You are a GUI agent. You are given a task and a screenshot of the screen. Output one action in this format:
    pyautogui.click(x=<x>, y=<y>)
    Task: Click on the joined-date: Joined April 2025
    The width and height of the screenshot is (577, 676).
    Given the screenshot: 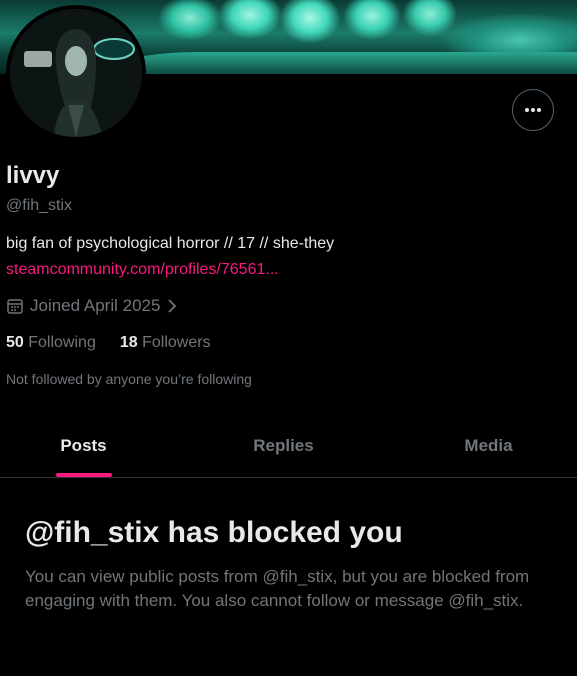 What is the action you would take?
    pyautogui.click(x=92, y=306)
    